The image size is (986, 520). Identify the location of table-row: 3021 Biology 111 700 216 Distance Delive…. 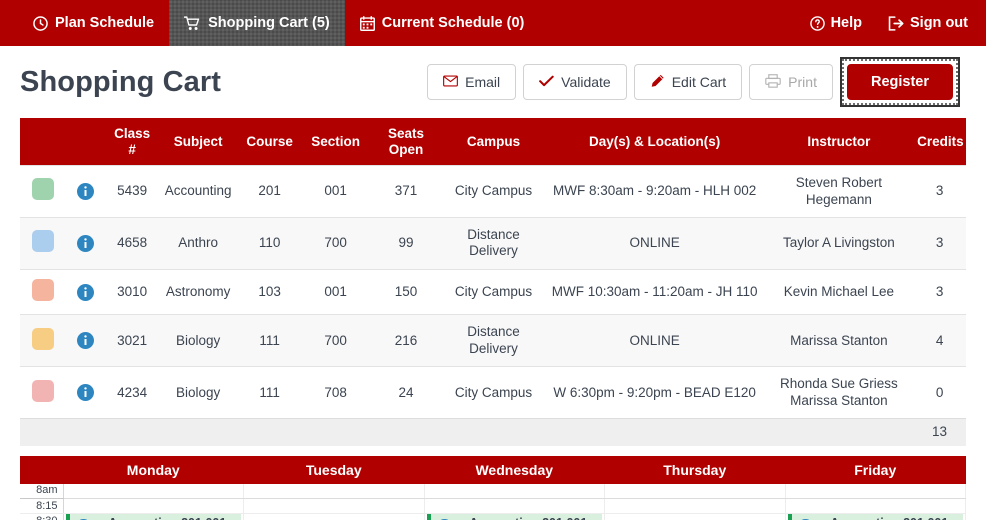
(493, 340).